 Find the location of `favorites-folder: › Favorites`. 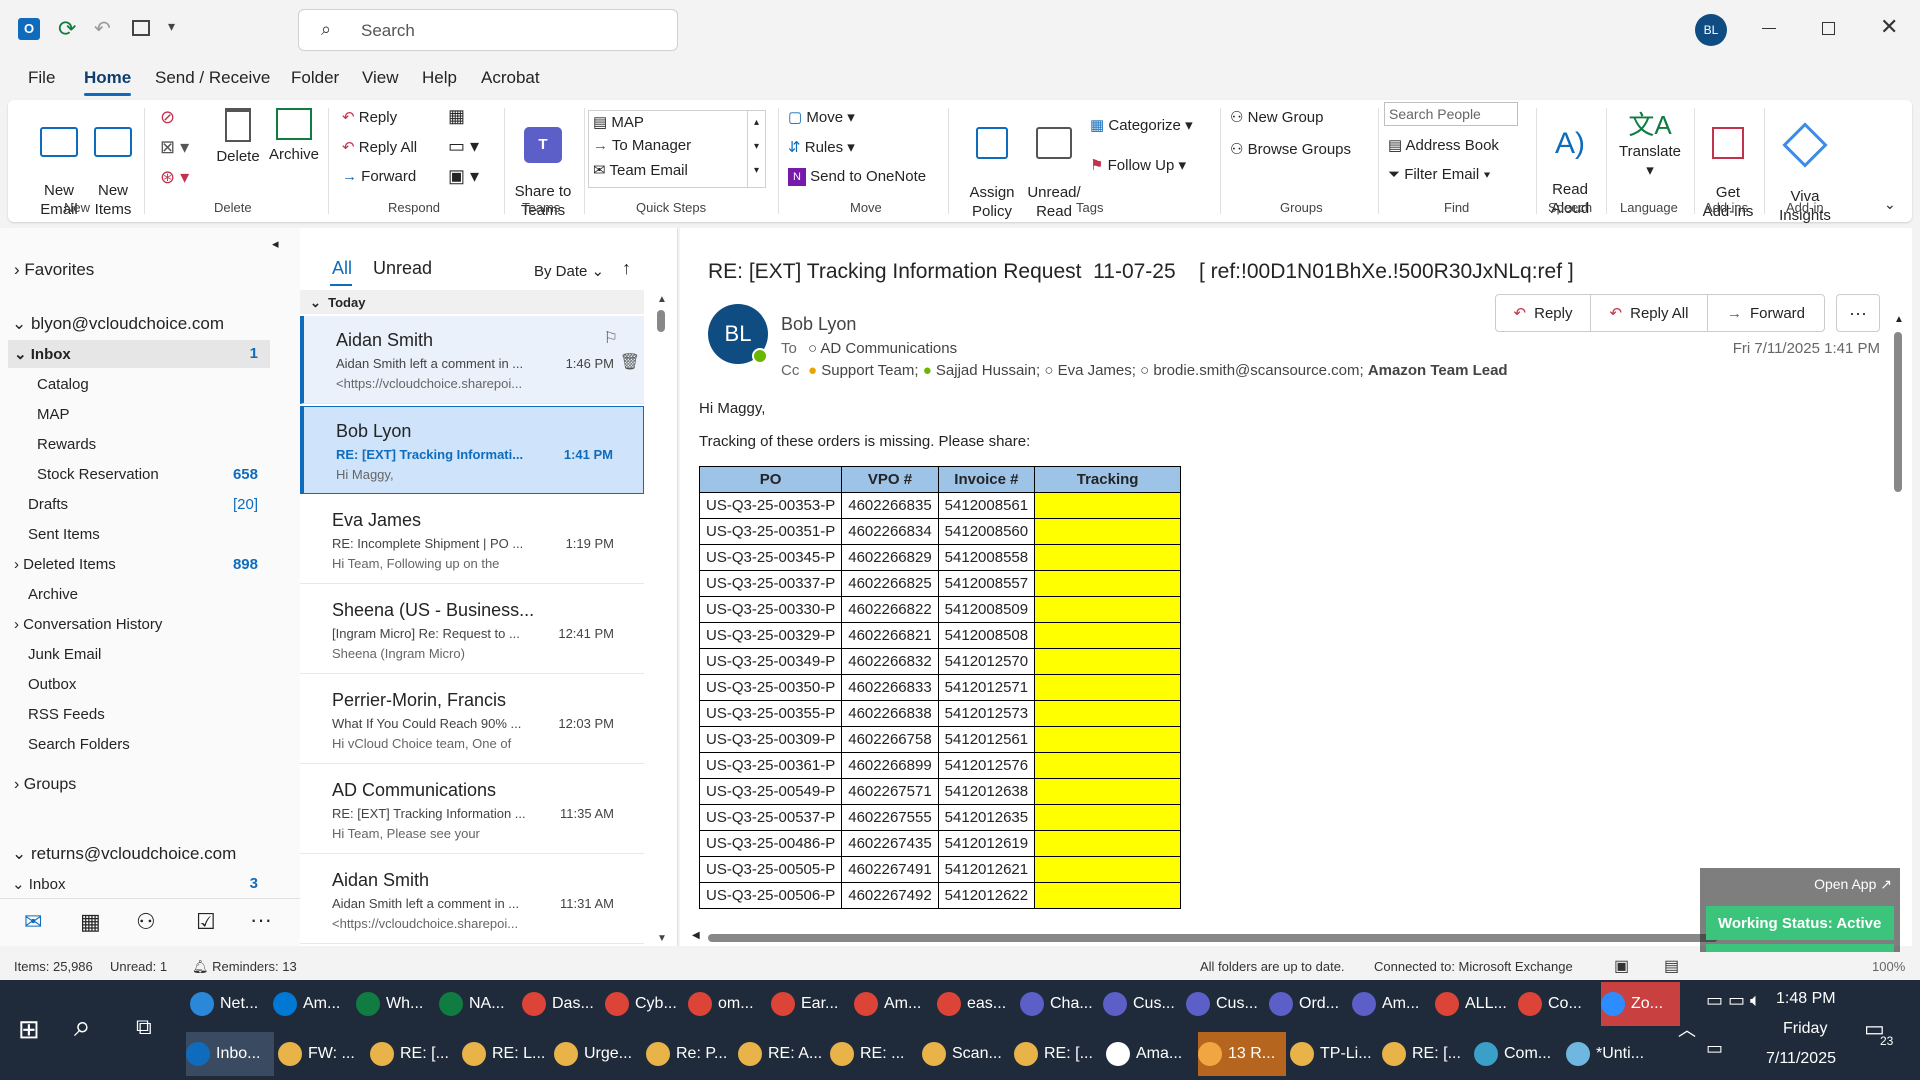

favorites-folder: › Favorites is located at coordinates (54, 270).